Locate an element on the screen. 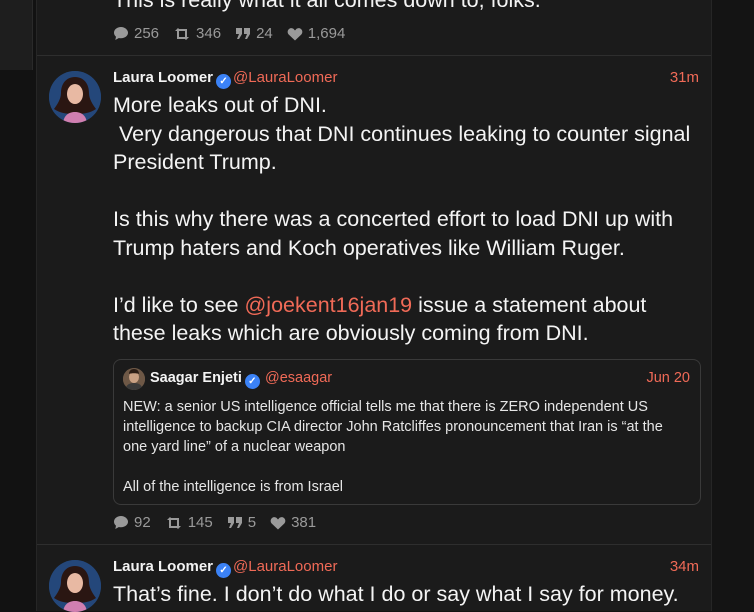 The width and height of the screenshot is (754, 612). retweet-count: 346 is located at coordinates (209, 33).